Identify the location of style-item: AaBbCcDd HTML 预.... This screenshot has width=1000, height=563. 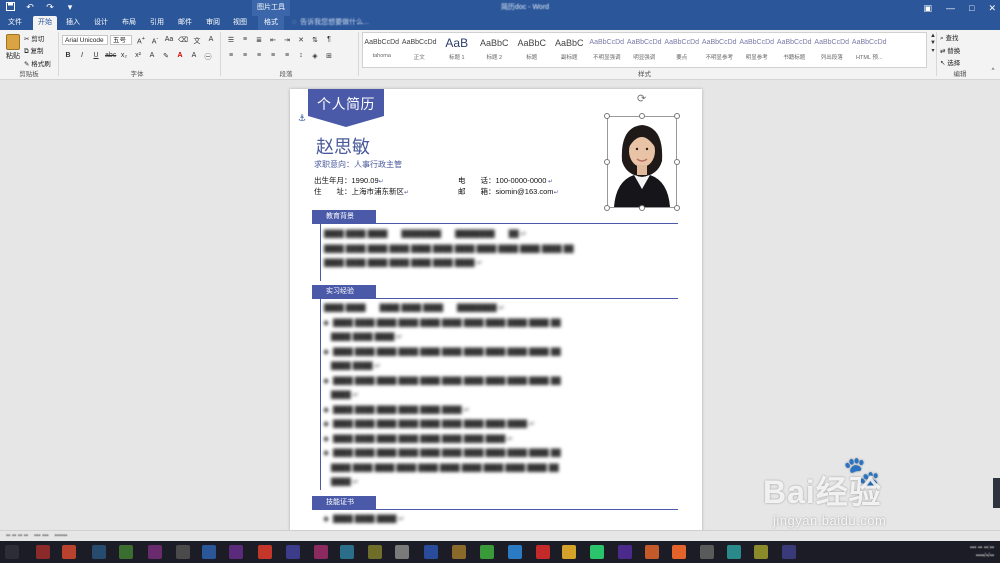
(870, 50).